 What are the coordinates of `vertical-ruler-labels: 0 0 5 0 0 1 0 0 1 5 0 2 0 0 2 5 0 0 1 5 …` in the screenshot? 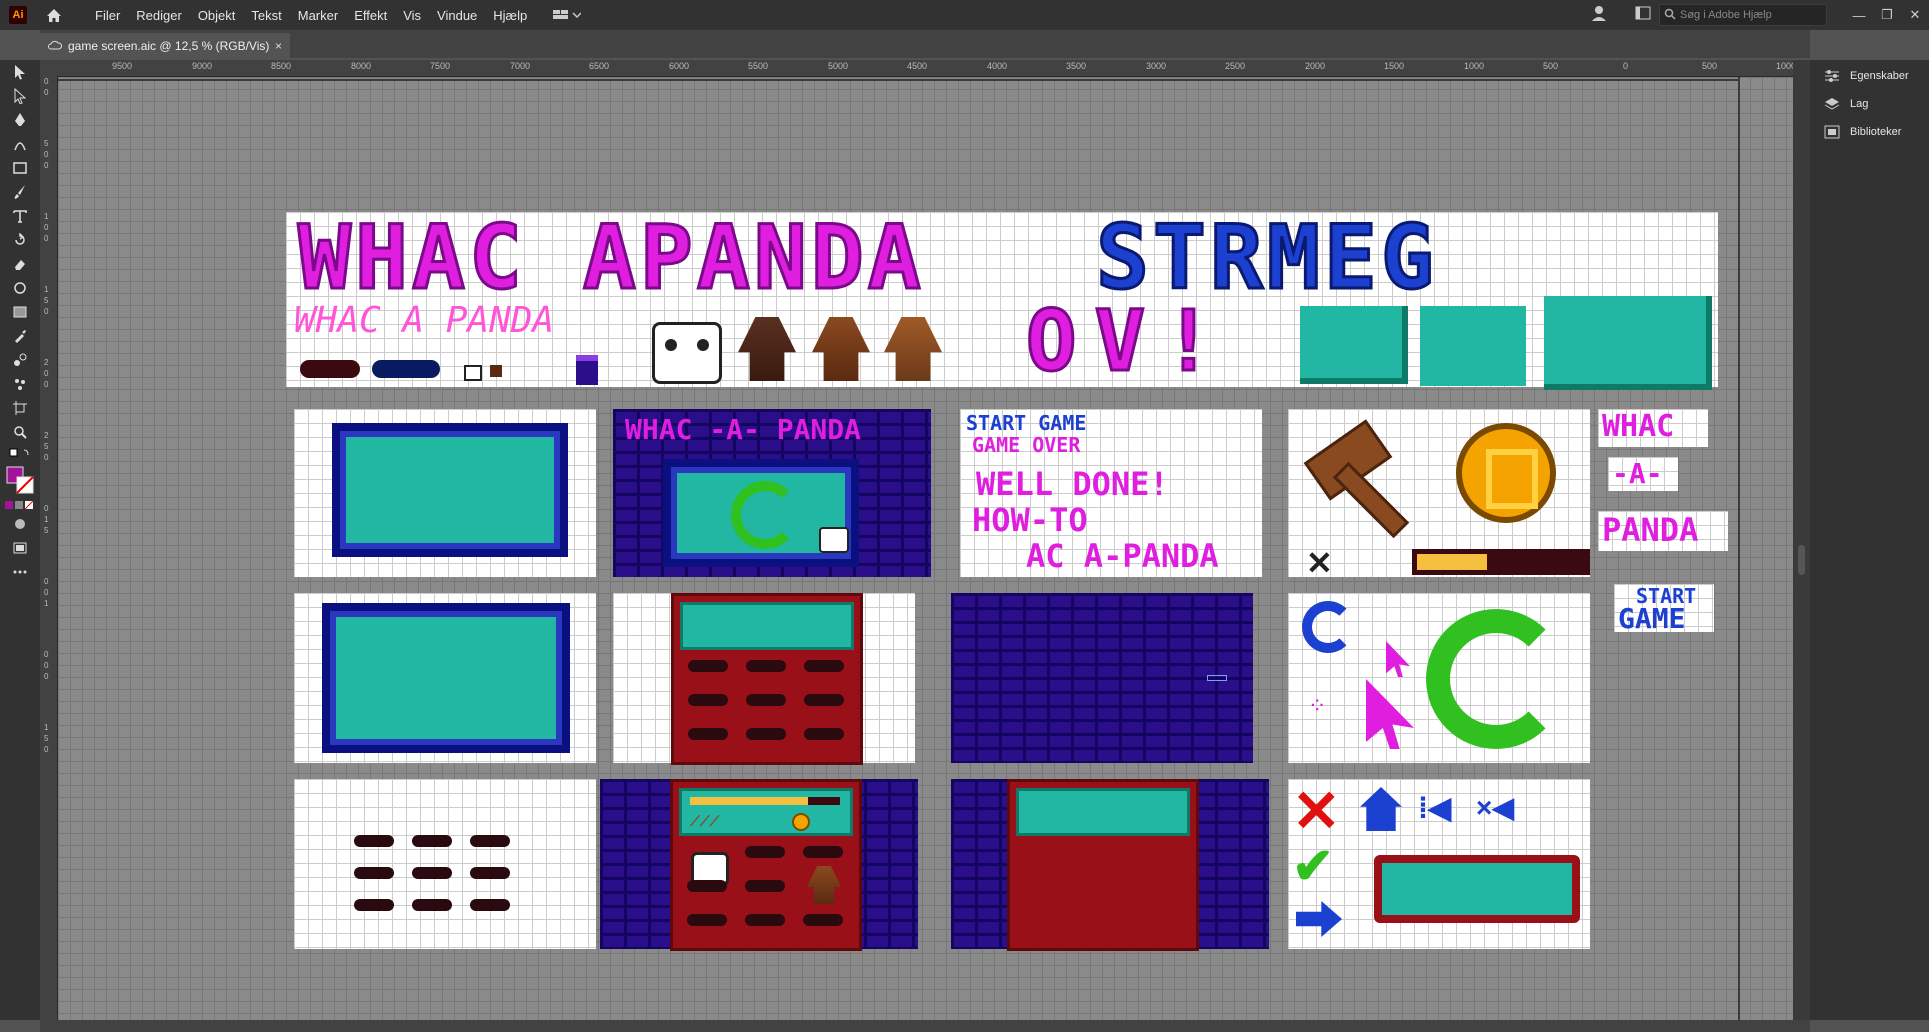 It's located at (46, 415).